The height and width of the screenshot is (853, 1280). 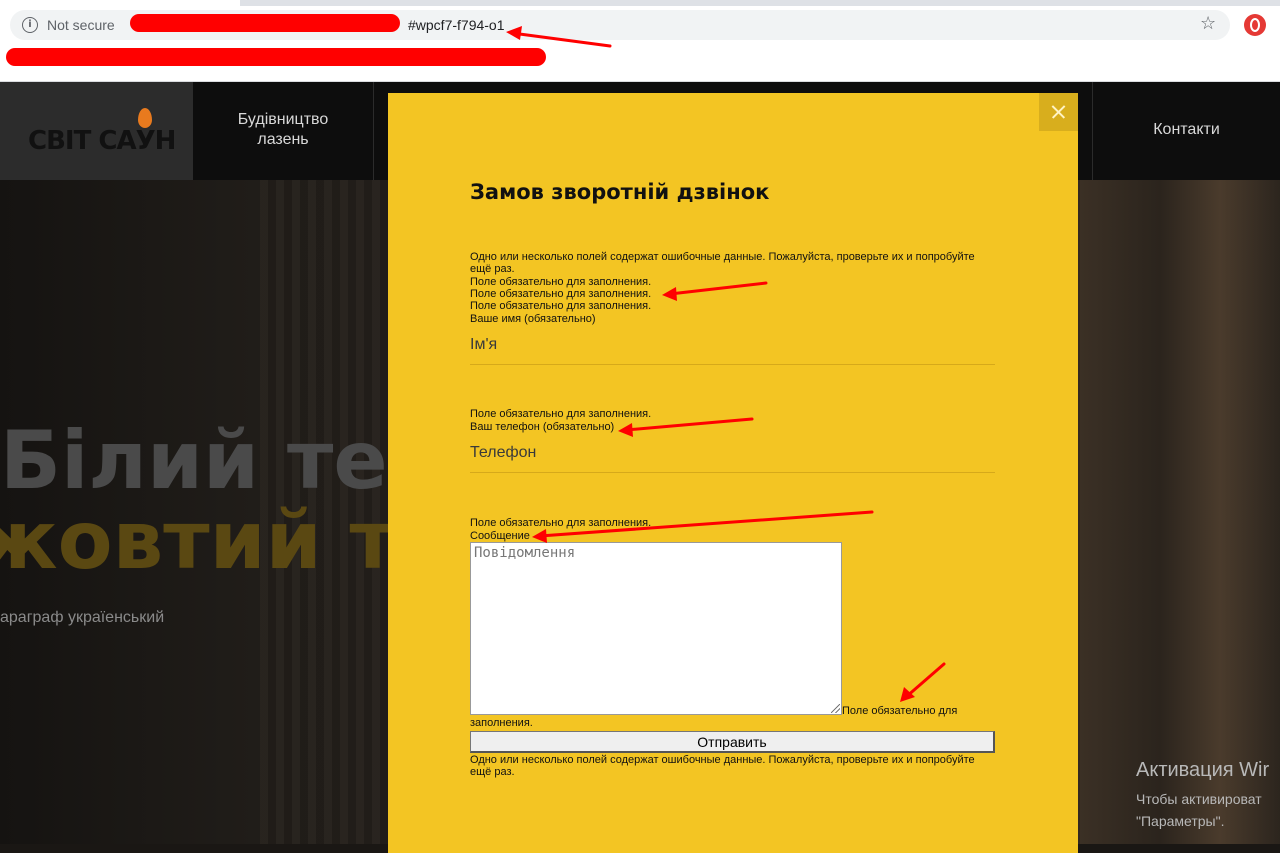 What do you see at coordinates (30, 25) in the screenshot?
I see `info-icon: i` at bounding box center [30, 25].